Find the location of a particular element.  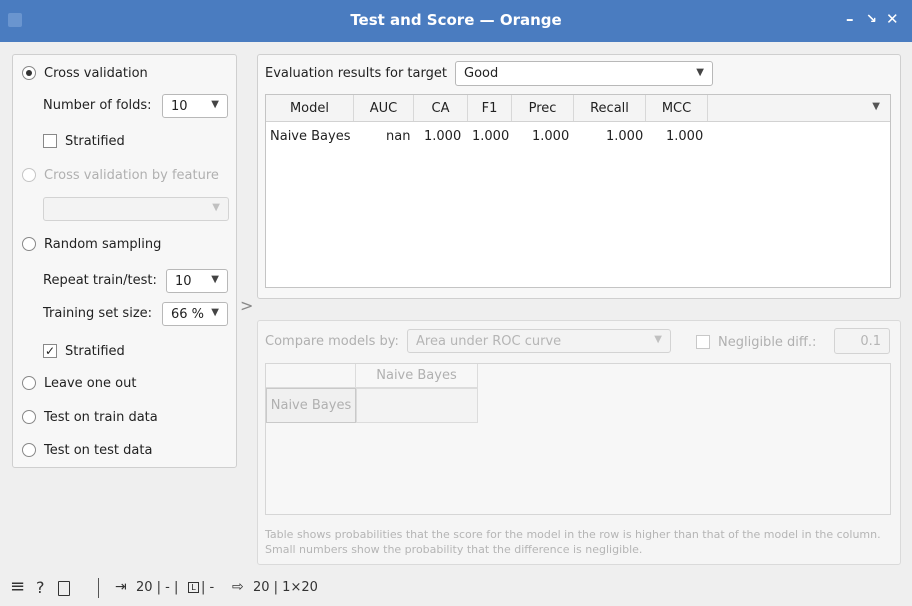

title-bar: Test and Score — Orange – ↘ ✕ is located at coordinates (456, 21).